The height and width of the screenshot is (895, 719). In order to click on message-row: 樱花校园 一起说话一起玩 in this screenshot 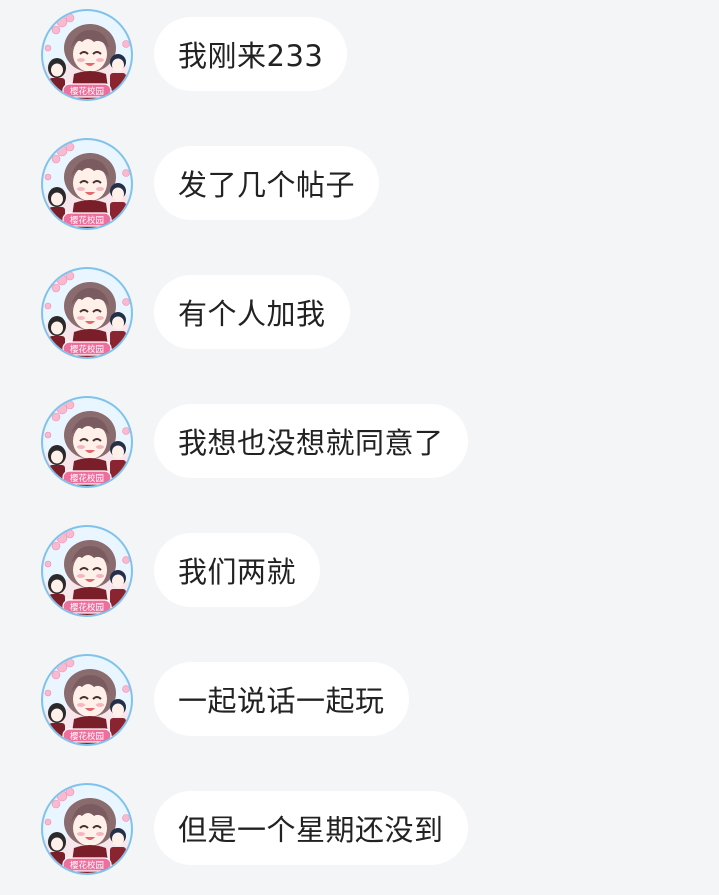, I will do `click(359, 700)`.